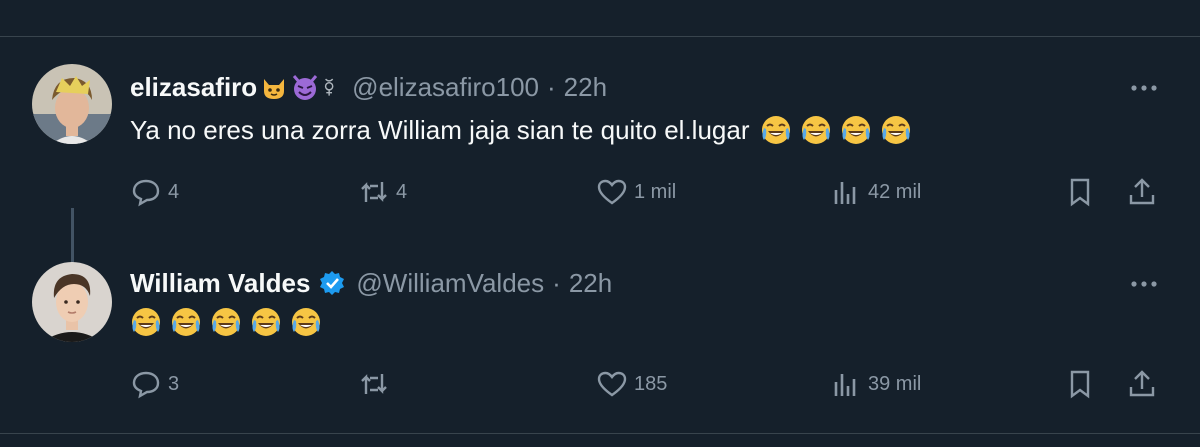  Describe the element at coordinates (450, 283) in the screenshot. I see `handle: @WilliamValdes` at that location.